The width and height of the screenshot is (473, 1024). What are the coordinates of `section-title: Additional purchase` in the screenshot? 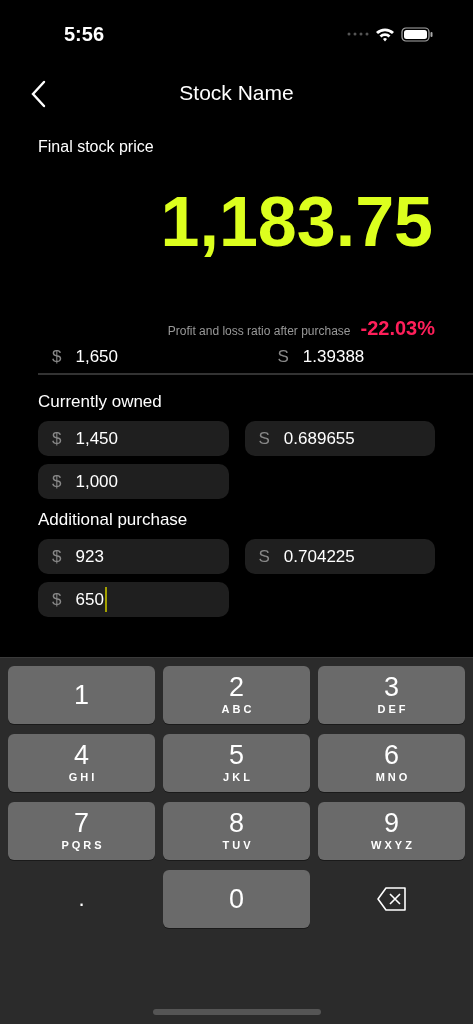 It's located at (113, 520).